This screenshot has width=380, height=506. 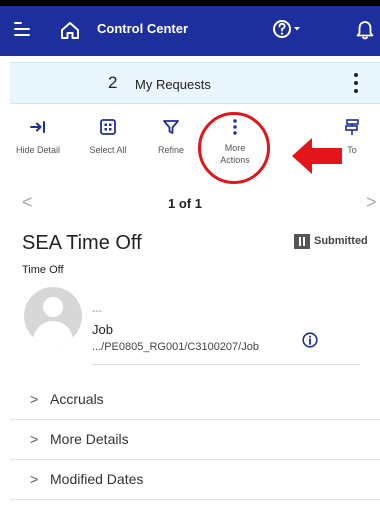 What do you see at coordinates (352, 127) in the screenshot?
I see `signpost-icon` at bounding box center [352, 127].